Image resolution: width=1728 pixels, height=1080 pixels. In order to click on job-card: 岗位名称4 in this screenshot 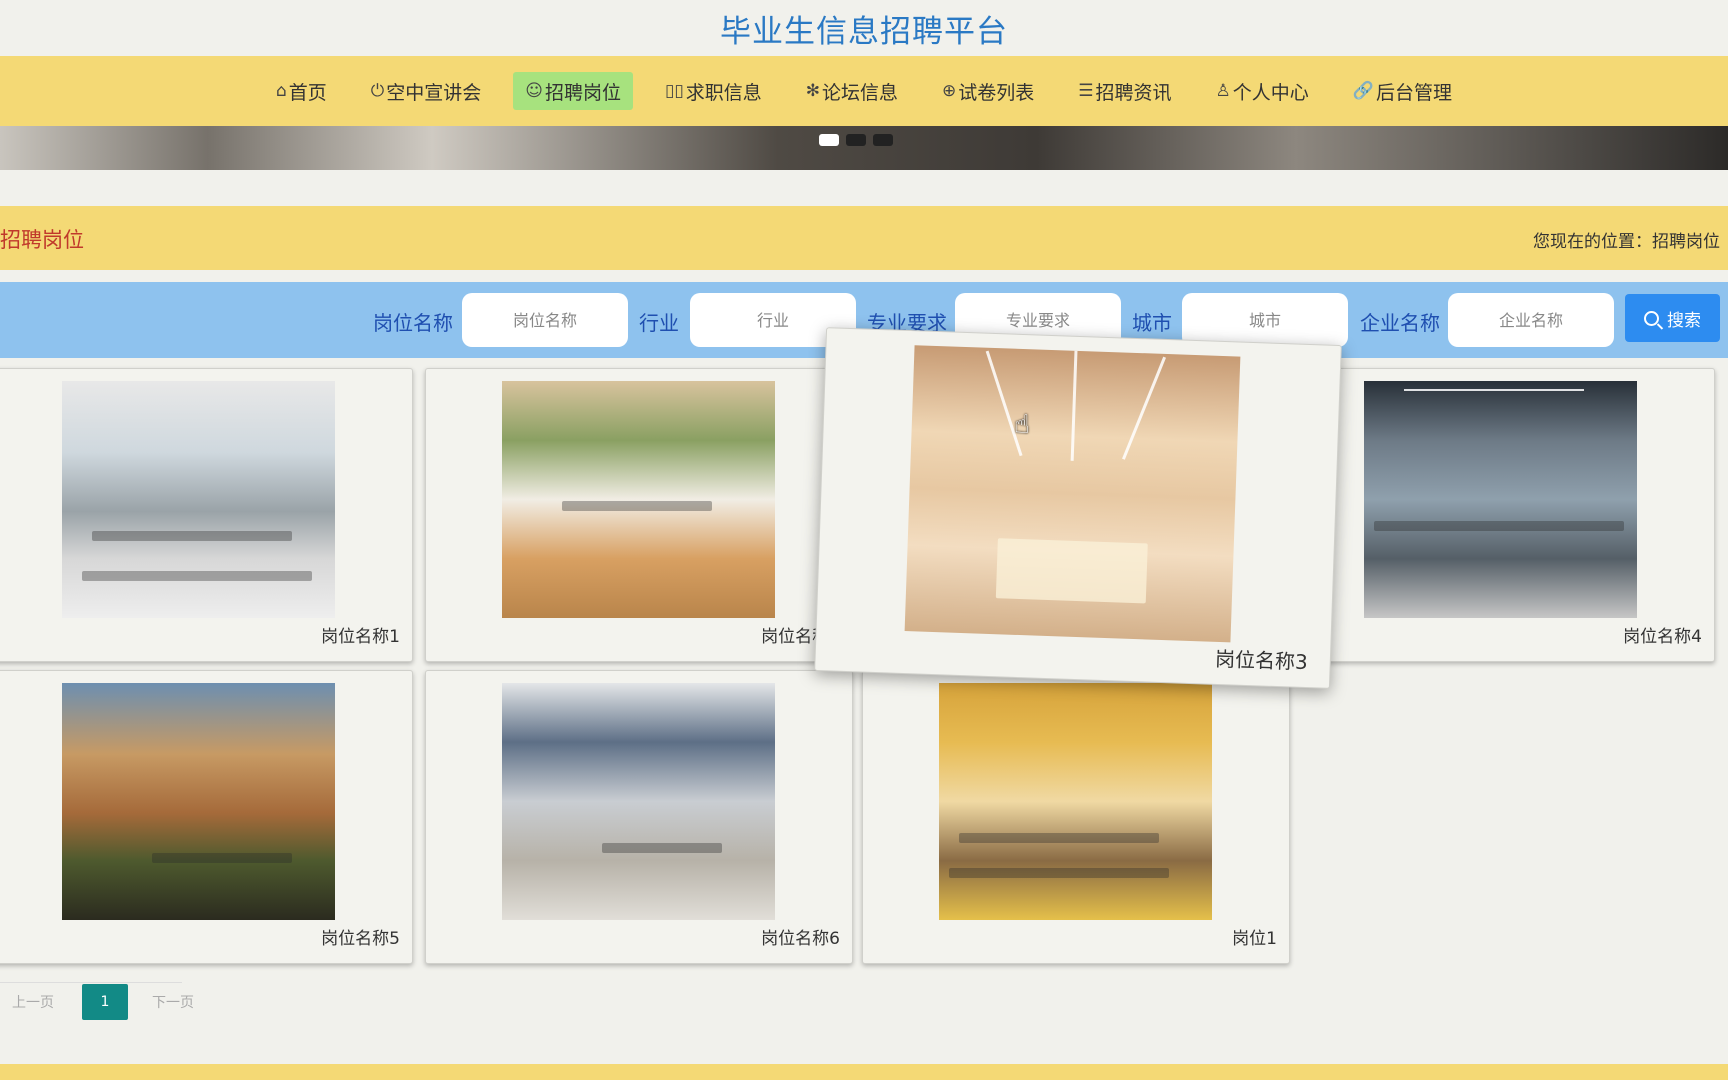, I will do `click(1501, 515)`.